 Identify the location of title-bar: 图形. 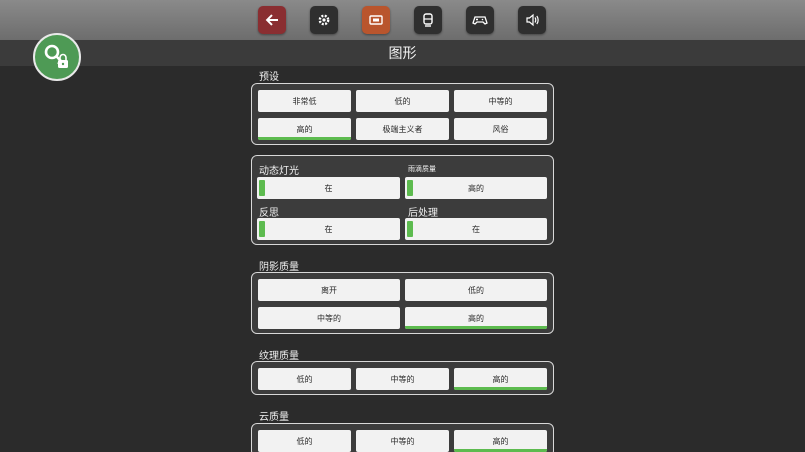
(402, 53).